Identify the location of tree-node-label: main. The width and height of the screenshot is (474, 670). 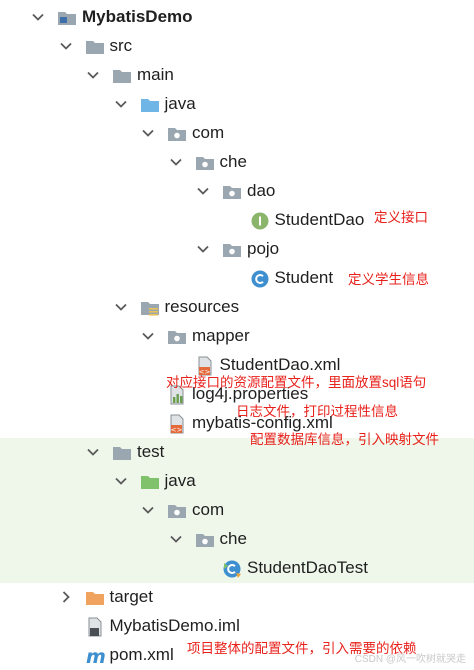
(155, 74).